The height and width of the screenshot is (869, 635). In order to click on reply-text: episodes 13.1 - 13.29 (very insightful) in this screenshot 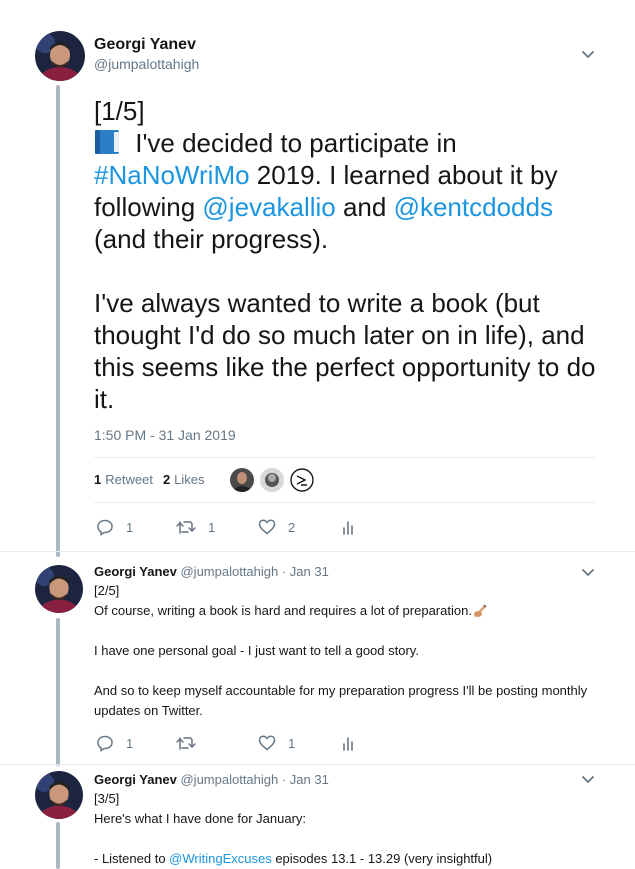, I will do `click(382, 858)`.